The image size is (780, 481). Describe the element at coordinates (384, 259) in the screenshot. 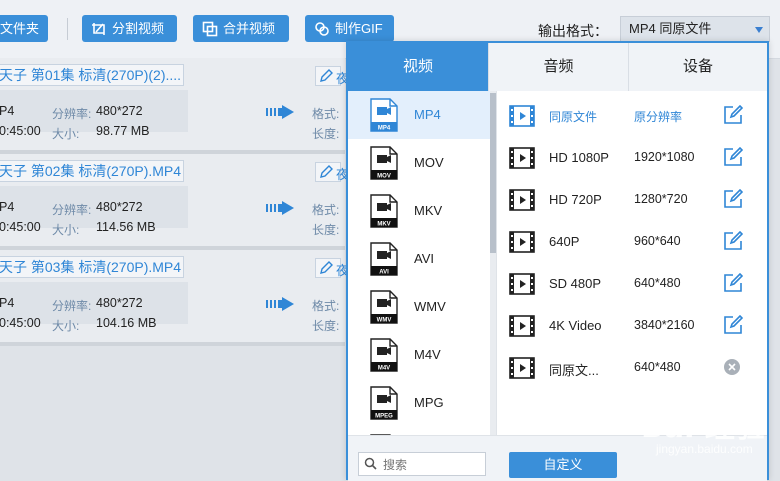

I see `video-file-icon: AVI` at that location.